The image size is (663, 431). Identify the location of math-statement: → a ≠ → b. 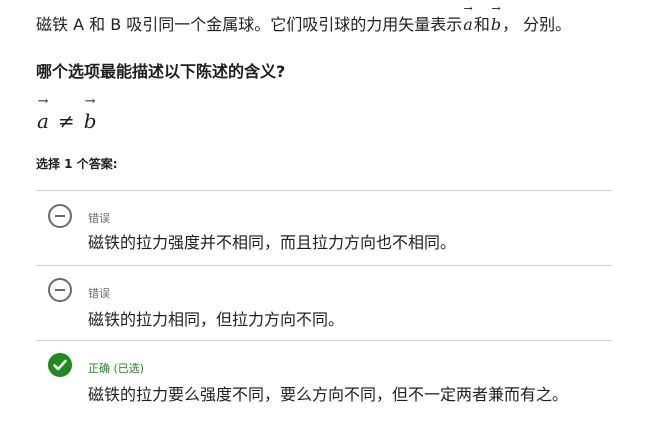
(67, 114).